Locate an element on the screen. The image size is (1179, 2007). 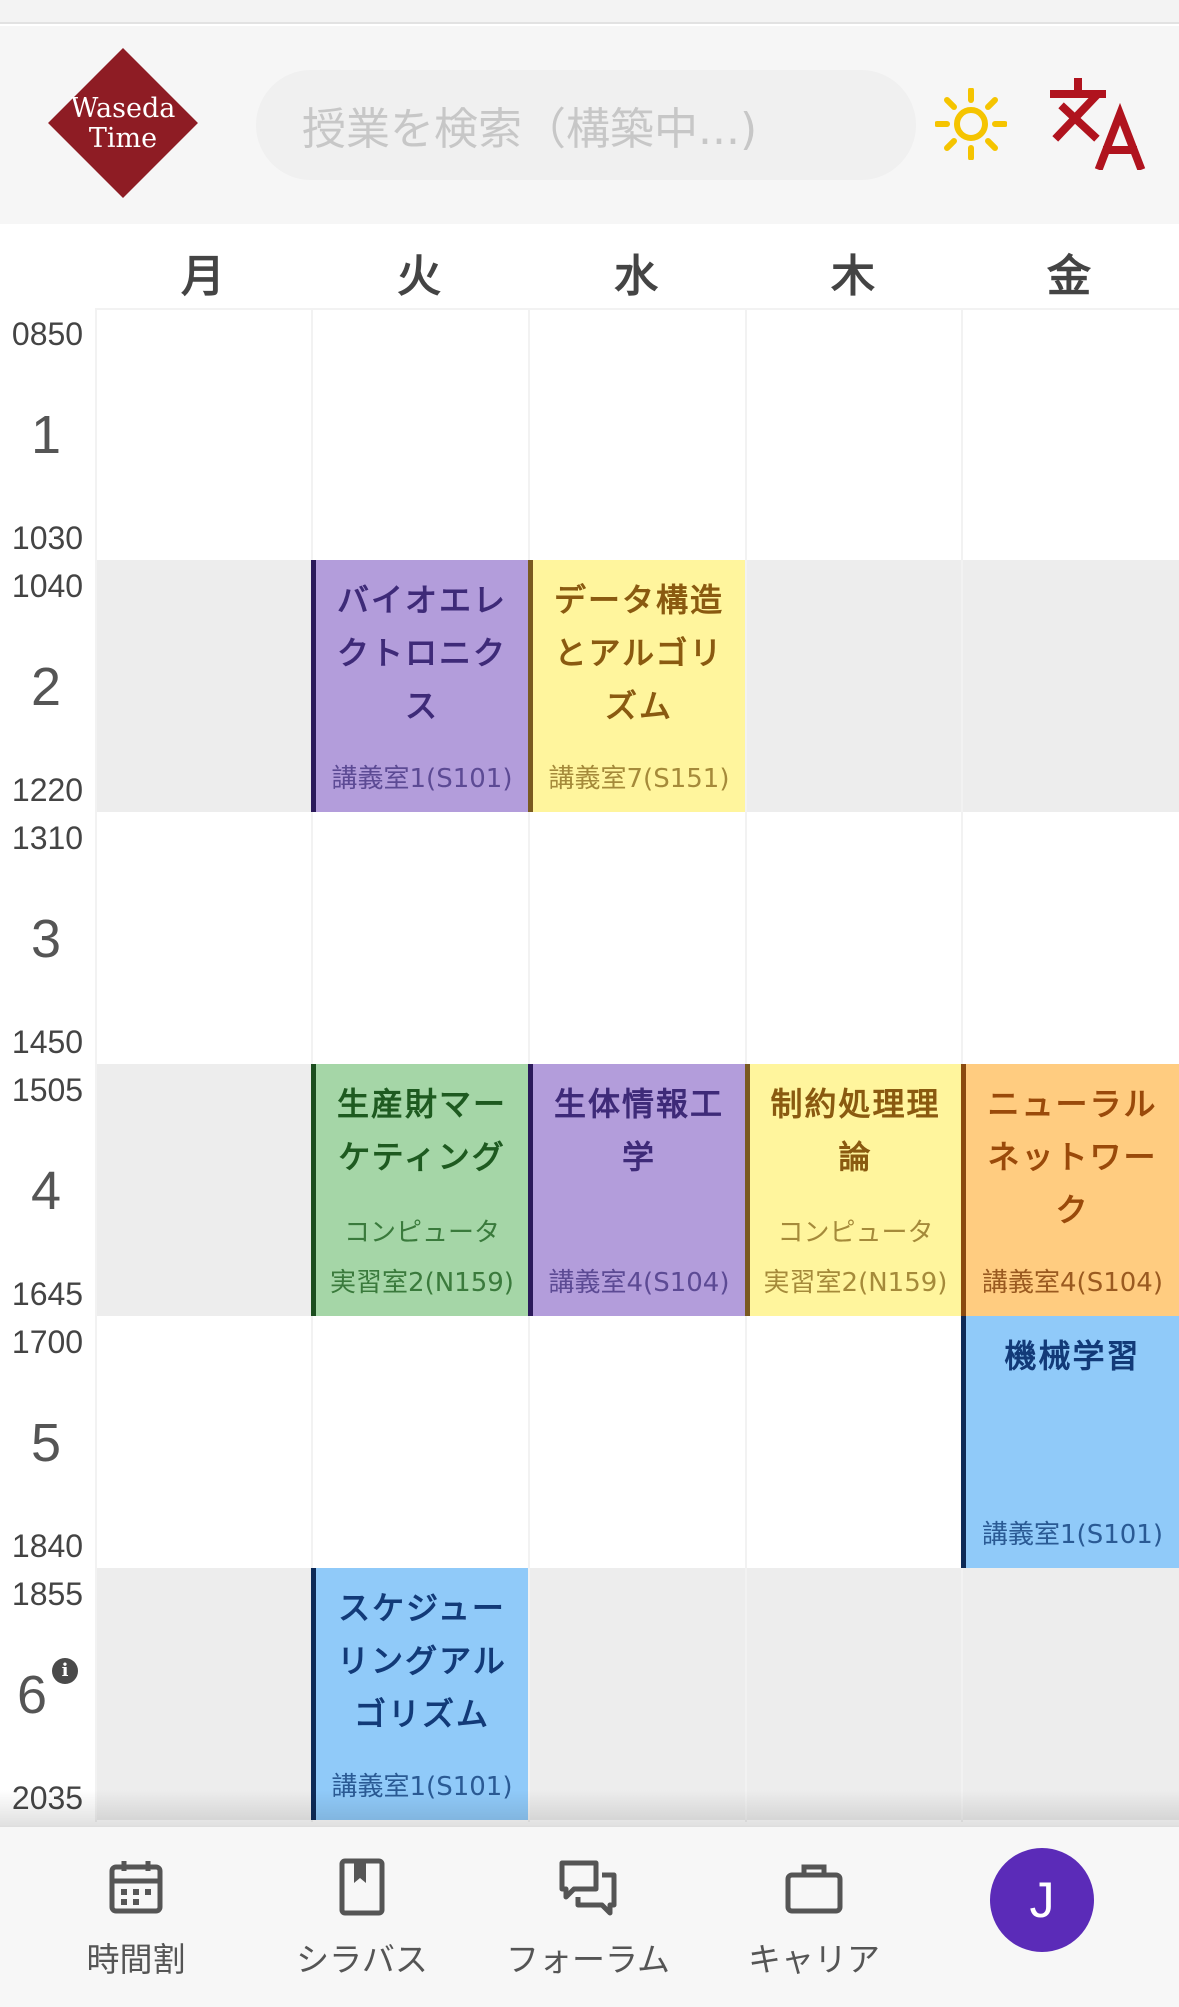
day-label-mon: 月 is located at coordinates (203, 276).